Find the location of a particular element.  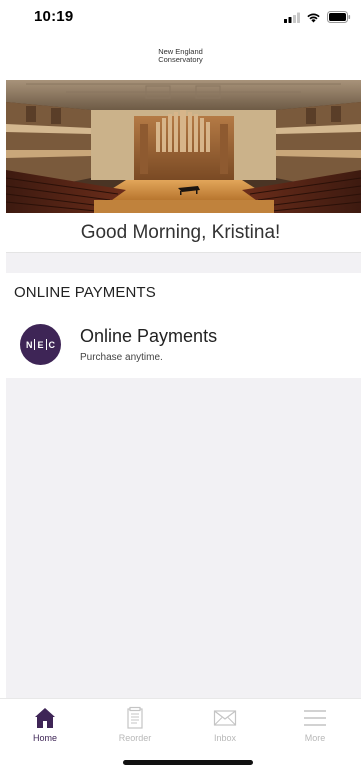

tab-reorder-label: Reorder is located at coordinates (135, 738).